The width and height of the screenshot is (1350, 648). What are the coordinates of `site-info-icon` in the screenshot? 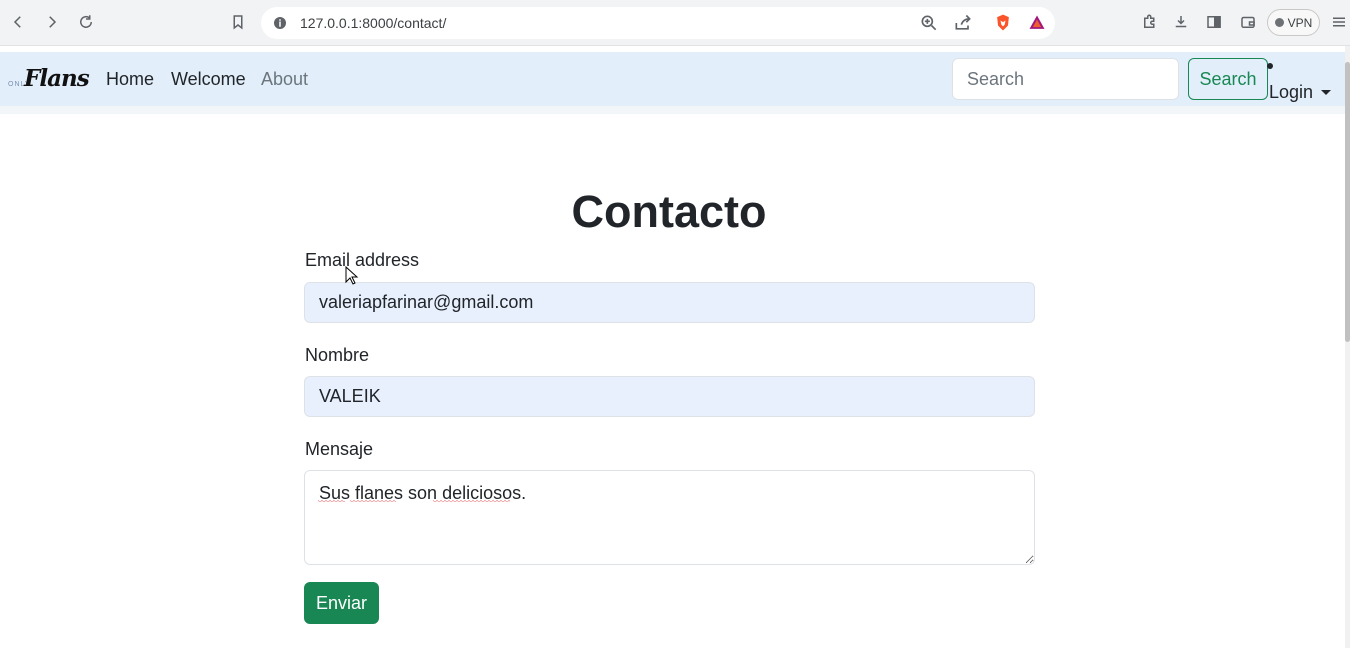 It's located at (280, 23).